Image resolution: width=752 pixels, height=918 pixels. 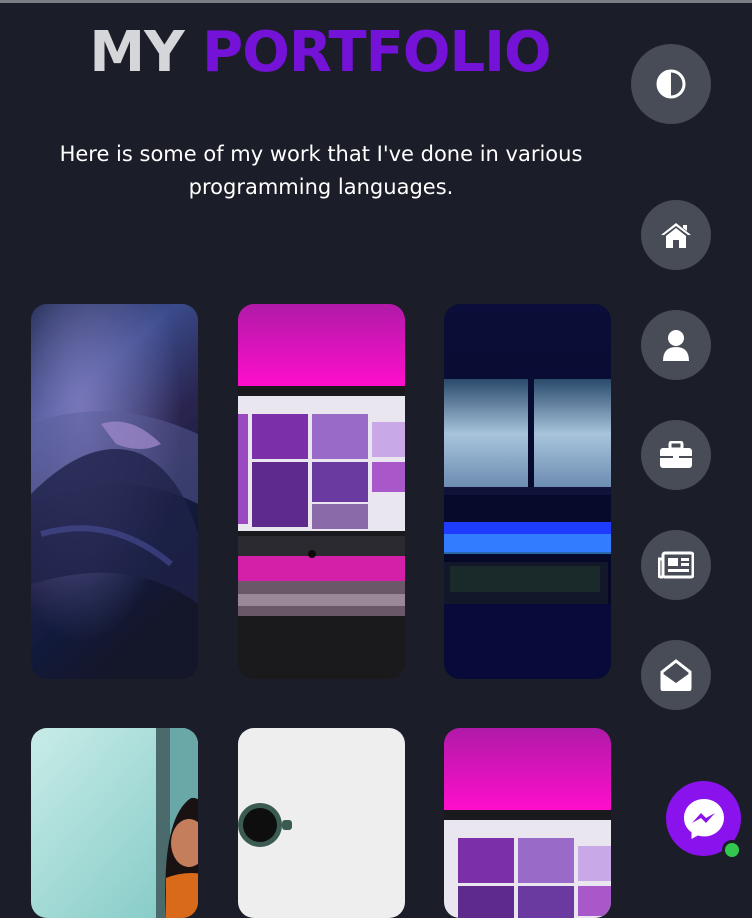 I want to click on contrast-icon, so click(x=671, y=84).